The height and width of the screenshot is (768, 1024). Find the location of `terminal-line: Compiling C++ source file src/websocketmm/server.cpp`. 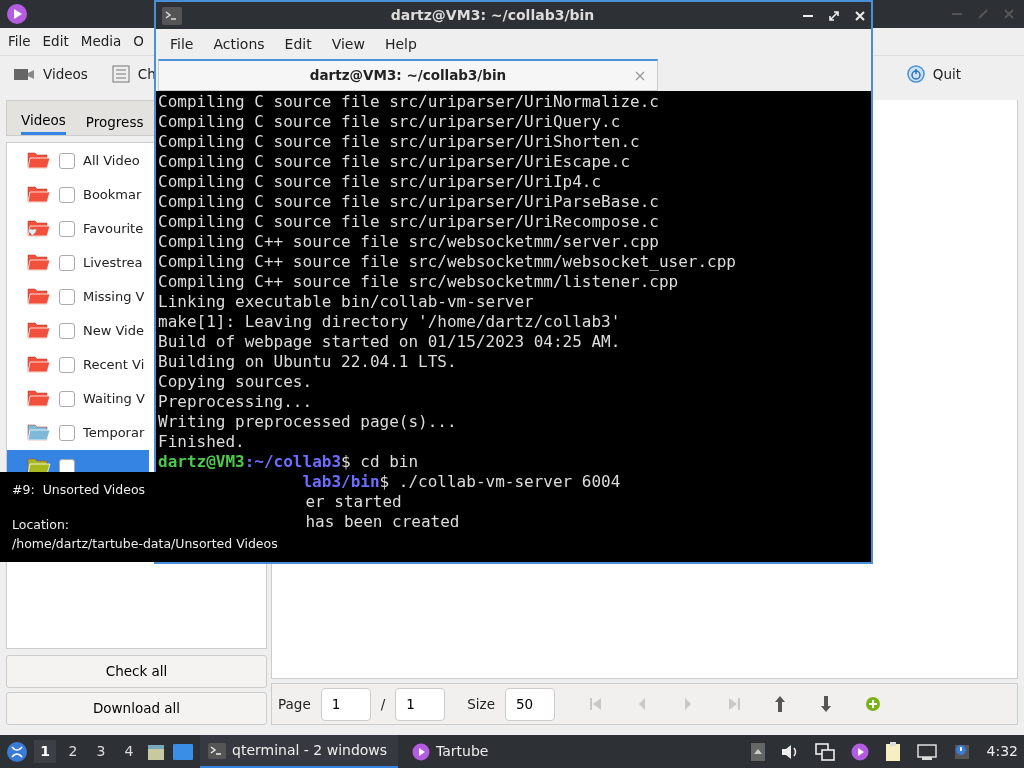

terminal-line: Compiling C++ source file src/websocketmm/server.cpp is located at coordinates (408, 241).